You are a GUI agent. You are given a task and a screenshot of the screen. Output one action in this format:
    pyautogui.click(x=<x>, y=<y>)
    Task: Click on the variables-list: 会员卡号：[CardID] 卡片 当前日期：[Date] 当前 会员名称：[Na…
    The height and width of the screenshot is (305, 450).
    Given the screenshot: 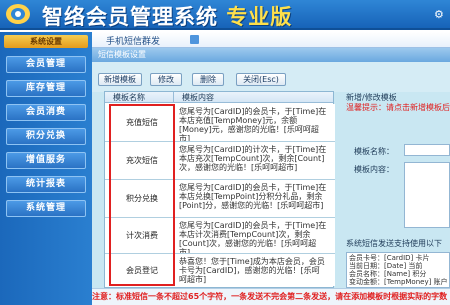 What is the action you would take?
    pyautogui.click(x=398, y=270)
    